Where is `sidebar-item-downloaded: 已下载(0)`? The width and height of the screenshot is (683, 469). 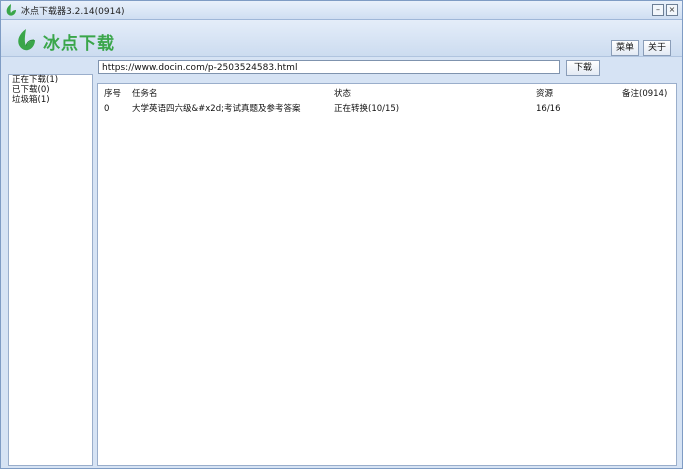 sidebar-item-downloaded: 已下载(0) is located at coordinates (50, 90).